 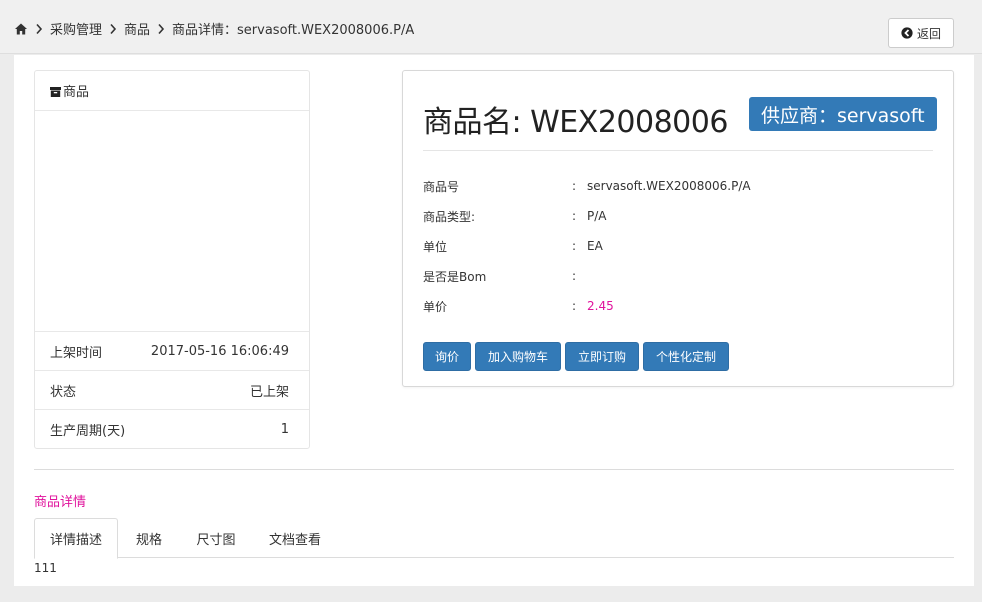 I want to click on details-title: 商品详情, so click(x=60, y=502).